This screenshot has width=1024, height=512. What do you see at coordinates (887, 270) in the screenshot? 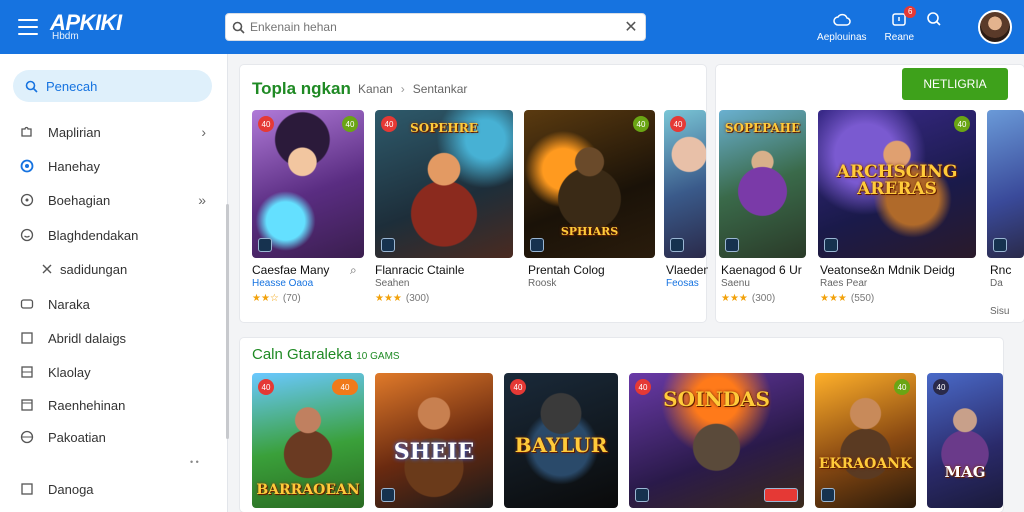
I see `game-title: Veatonse&n Mdnik Deidg` at bounding box center [887, 270].